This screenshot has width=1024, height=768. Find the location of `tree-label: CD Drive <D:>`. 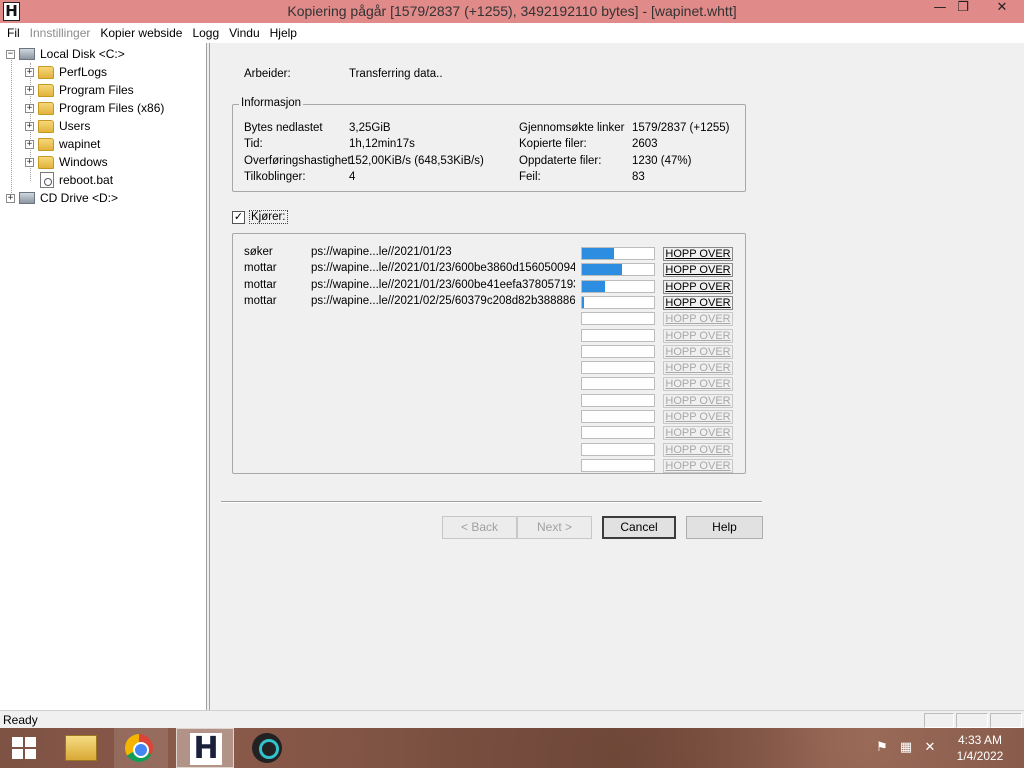

tree-label: CD Drive <D:> is located at coordinates (79, 198).